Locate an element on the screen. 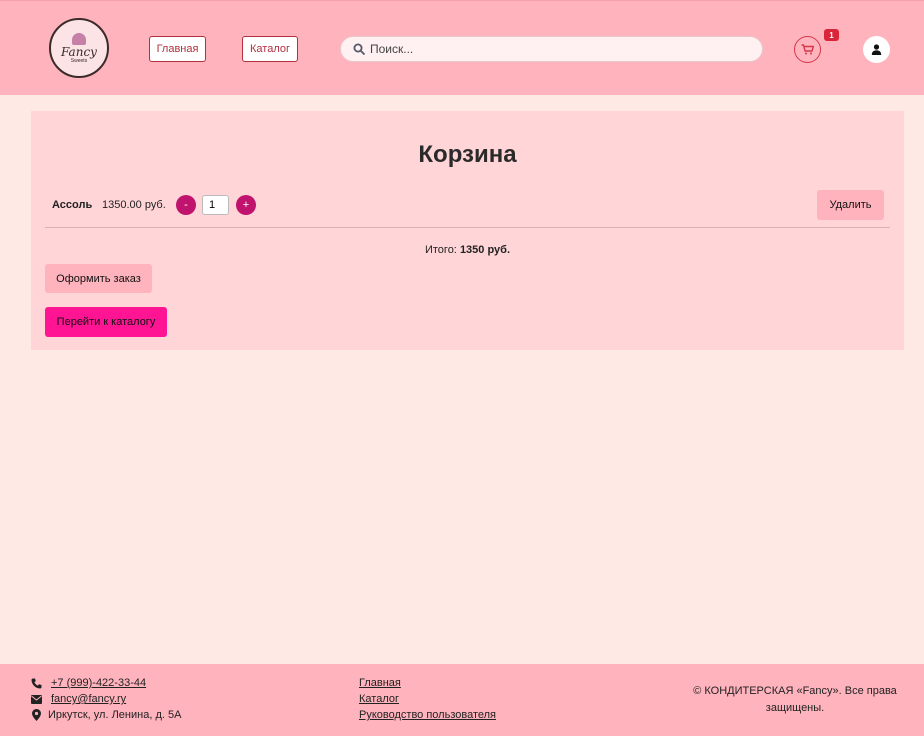 Image resolution: width=924 pixels, height=736 pixels. cart-icon is located at coordinates (807, 49).